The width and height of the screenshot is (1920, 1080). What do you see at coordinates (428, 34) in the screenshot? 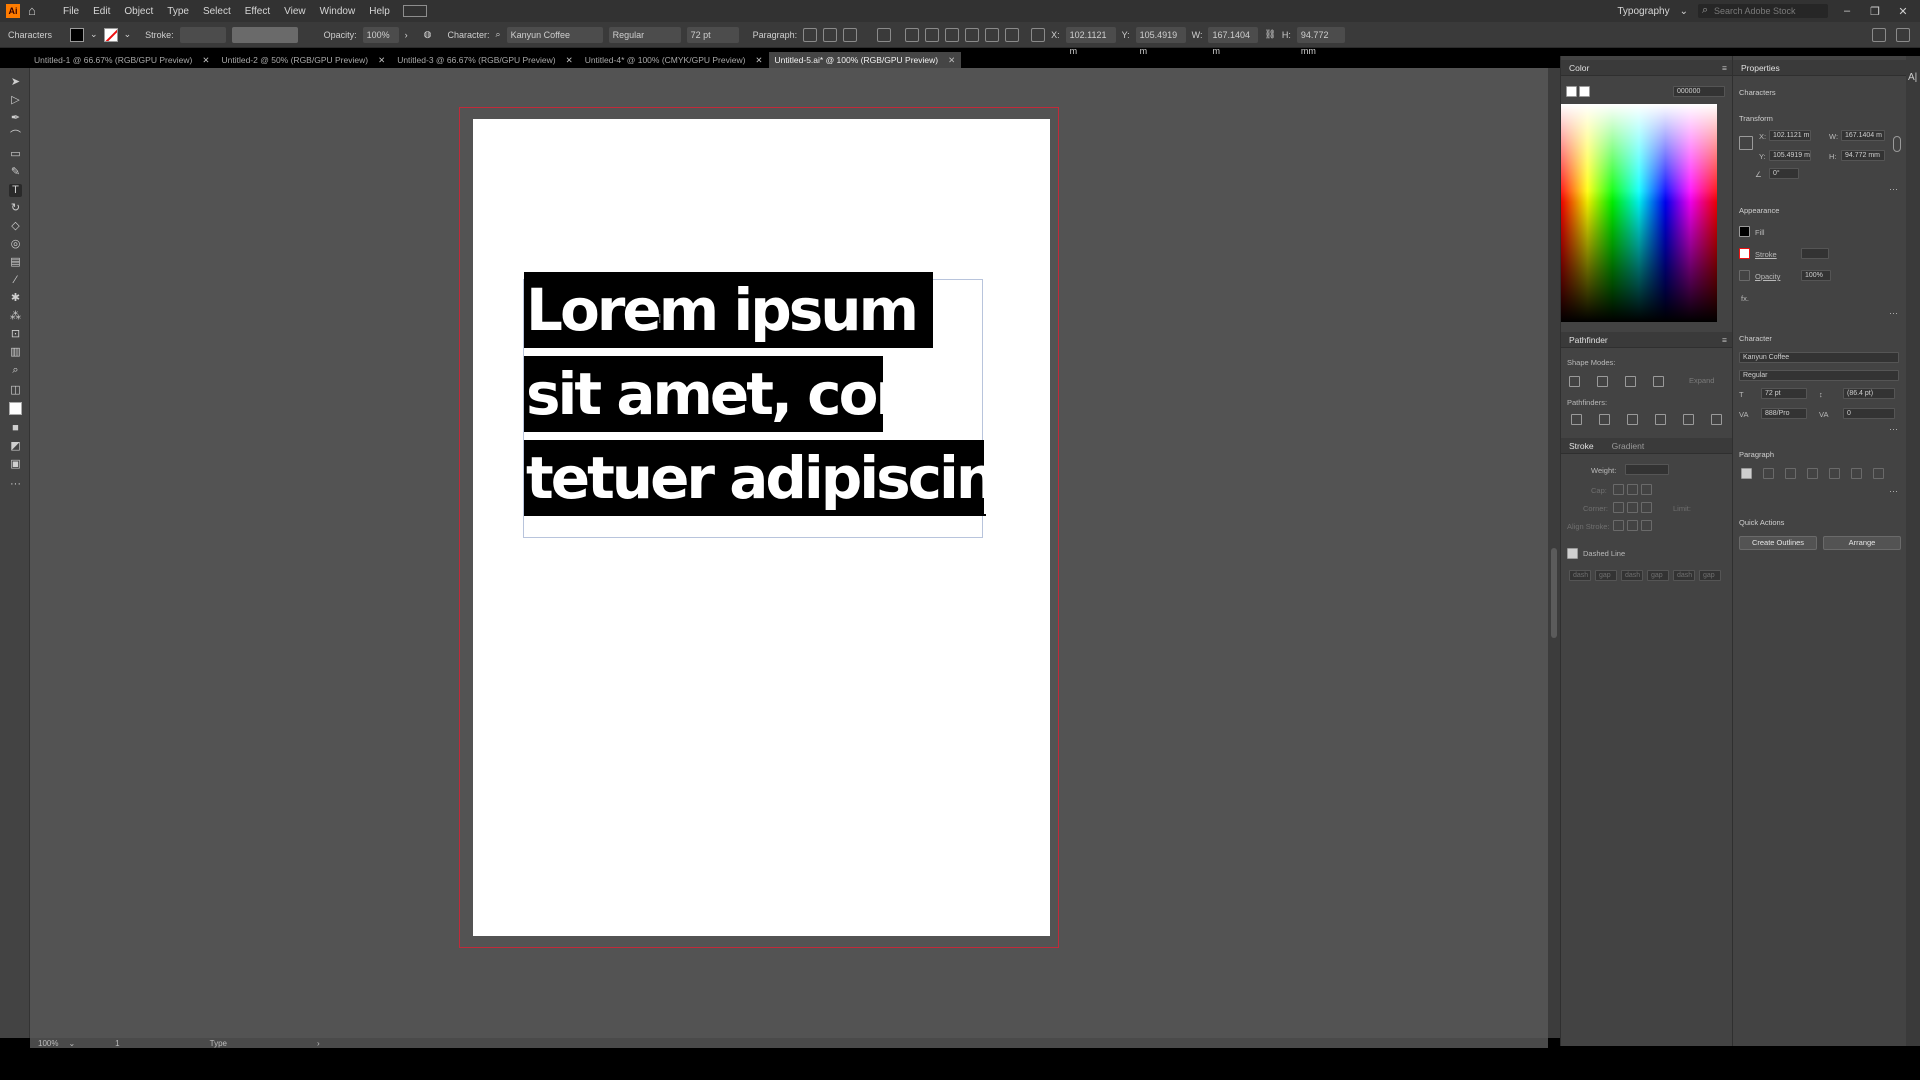
I see `recolor-icon: ◍` at bounding box center [428, 34].